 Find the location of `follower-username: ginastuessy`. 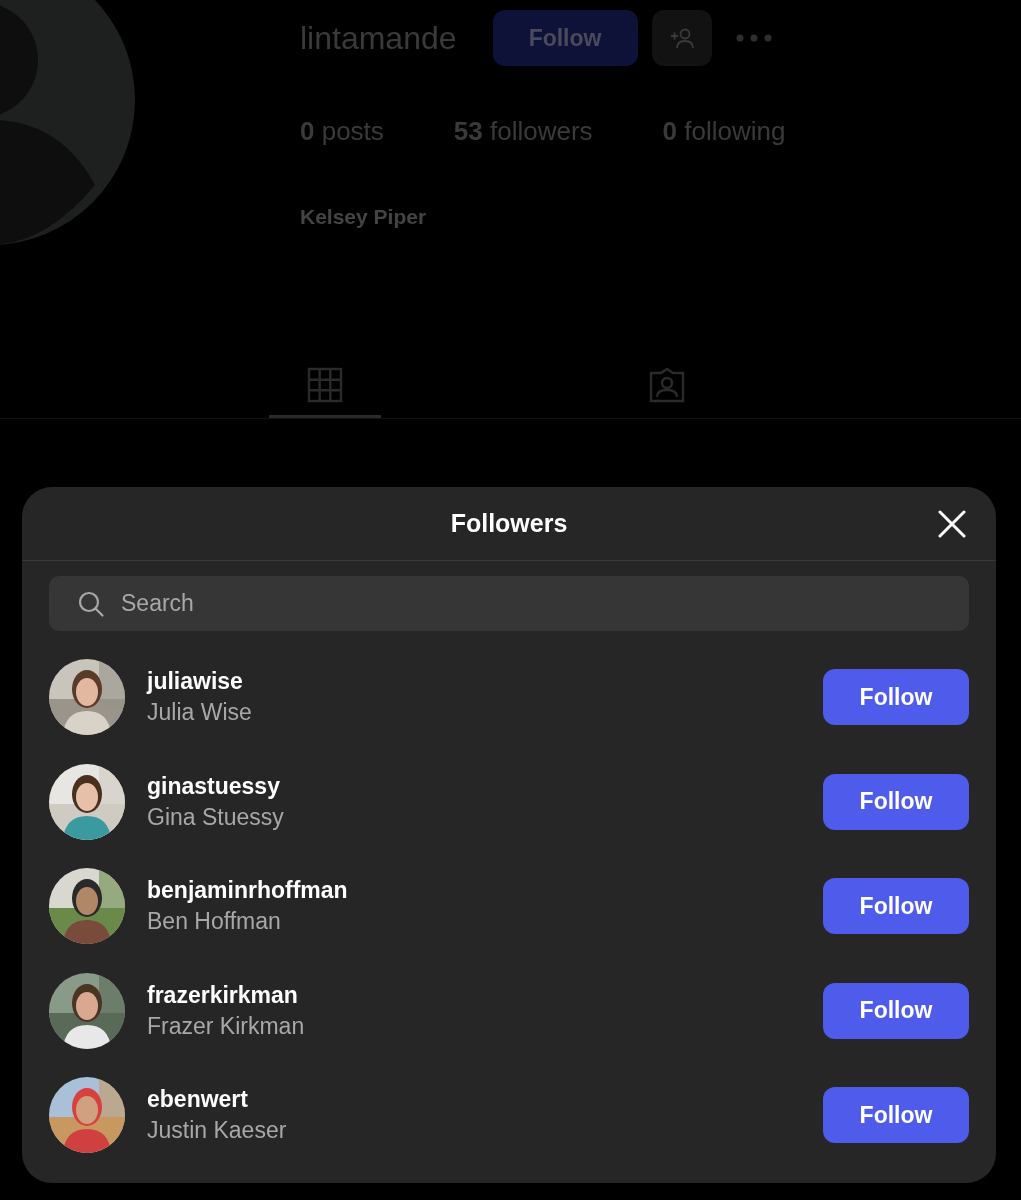

follower-username: ginastuessy is located at coordinates (485, 786).